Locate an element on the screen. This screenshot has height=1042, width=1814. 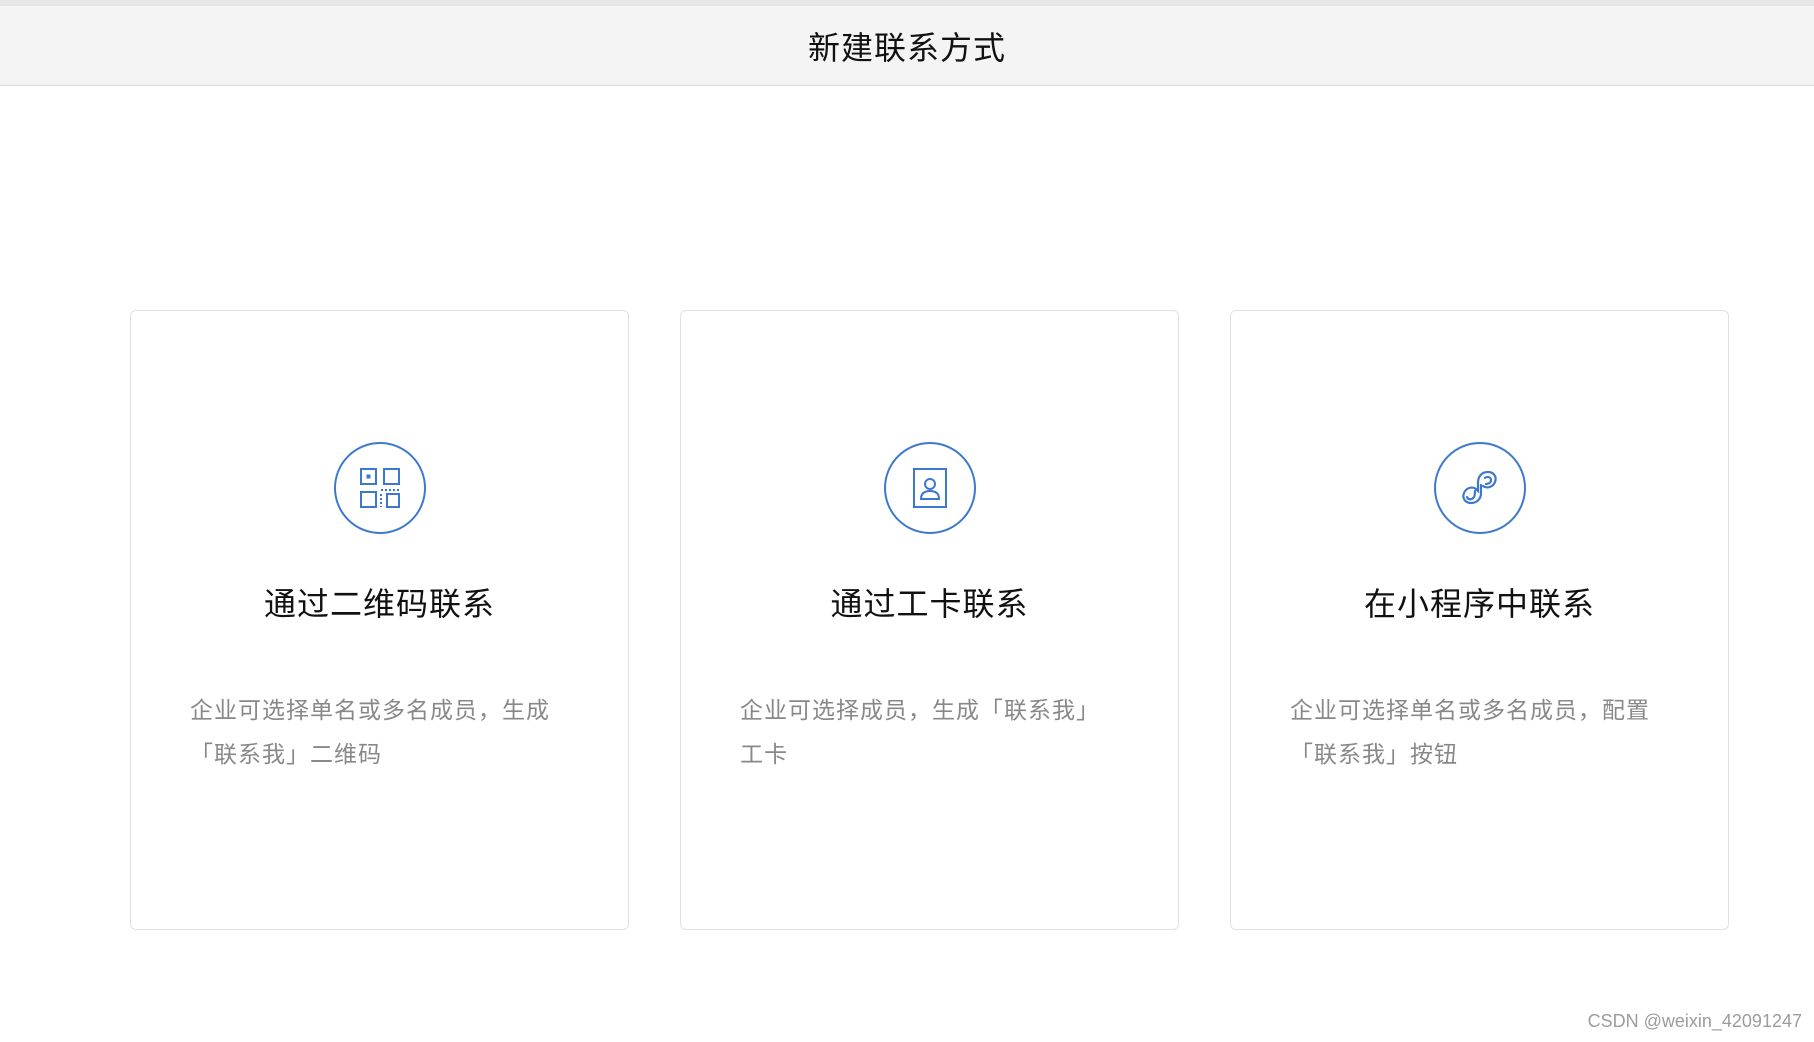
card-title: 在小程序中联系 is located at coordinates (1479, 604).